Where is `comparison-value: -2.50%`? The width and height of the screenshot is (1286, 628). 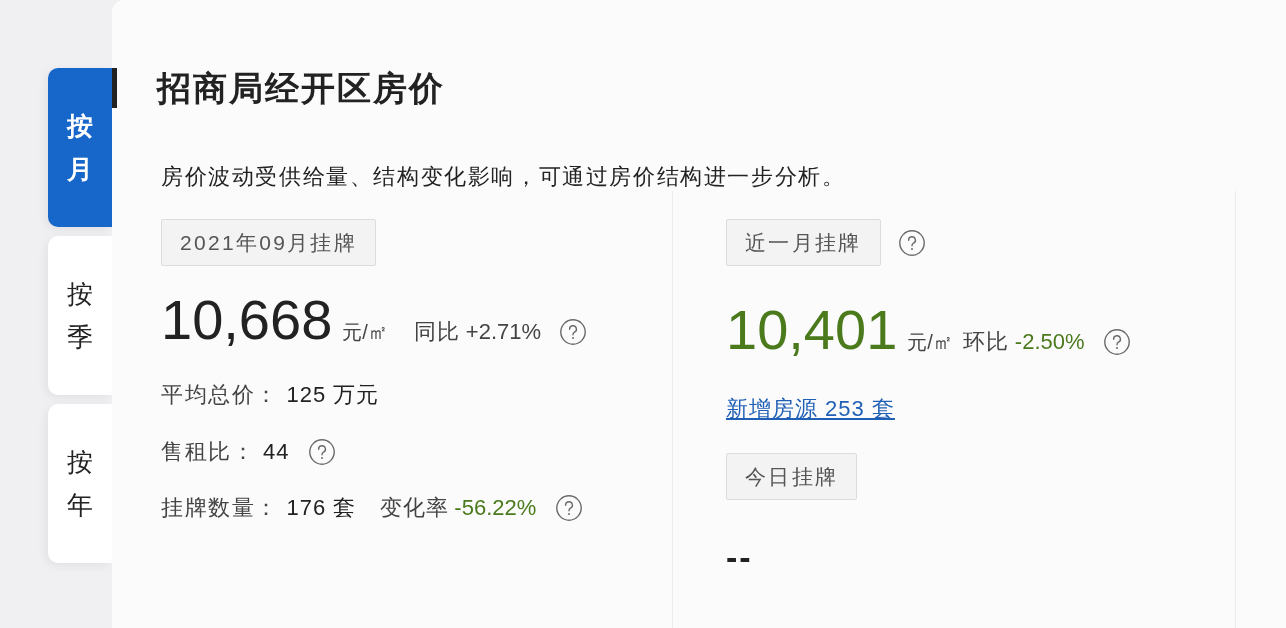
comparison-value: -2.50% is located at coordinates (1049, 342).